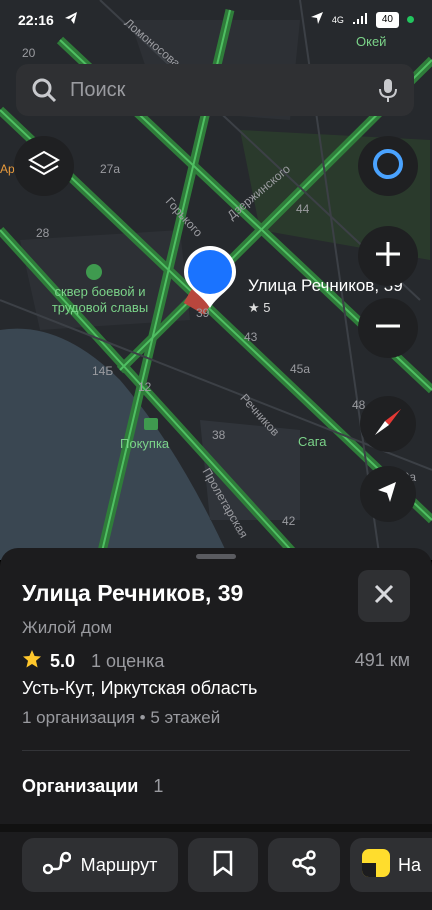 The image size is (432, 910). What do you see at coordinates (128, 661) in the screenshot?
I see `rating-count: 1 оценка` at bounding box center [128, 661].